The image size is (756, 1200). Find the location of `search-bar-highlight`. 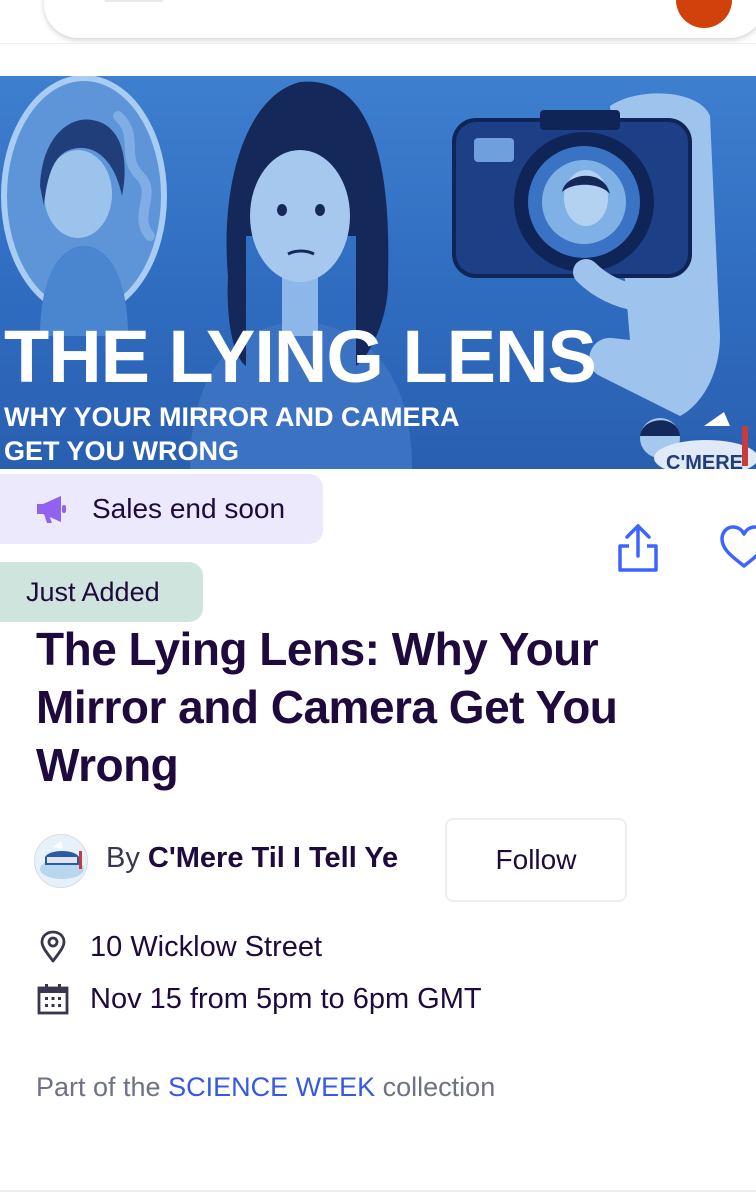

search-bar-highlight is located at coordinates (134, 1).